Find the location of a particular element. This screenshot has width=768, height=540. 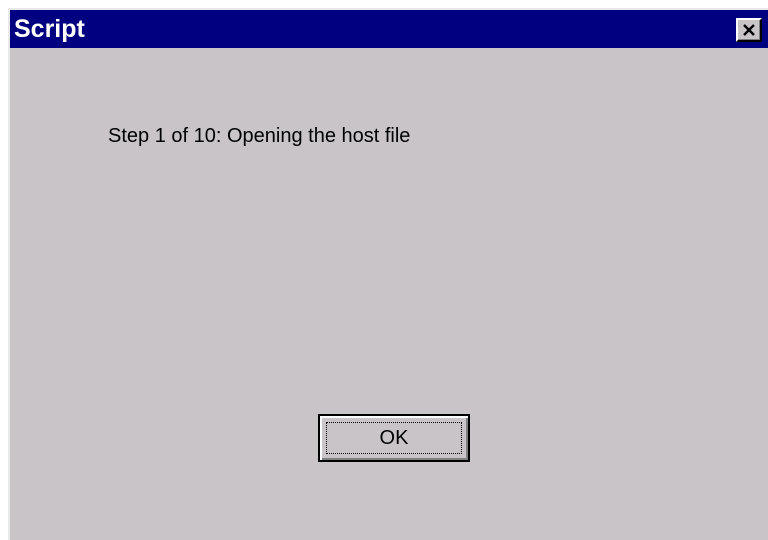

close-icon is located at coordinates (749, 30).